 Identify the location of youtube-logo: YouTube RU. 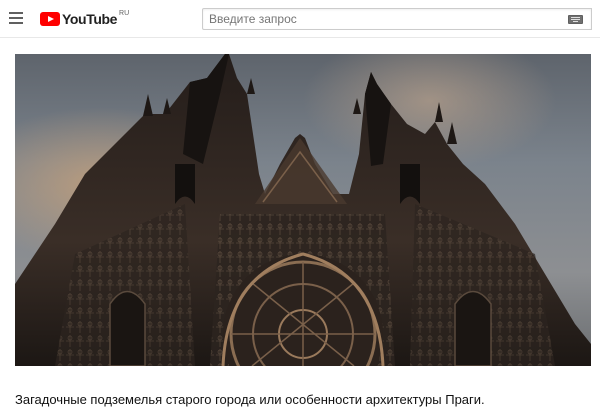
(84, 19).